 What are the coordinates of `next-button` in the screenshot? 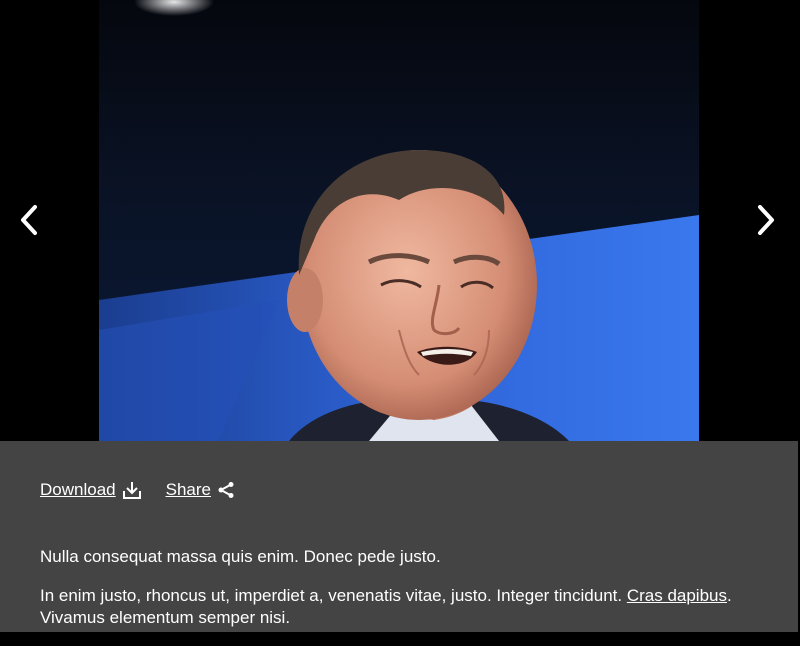 It's located at (766, 220).